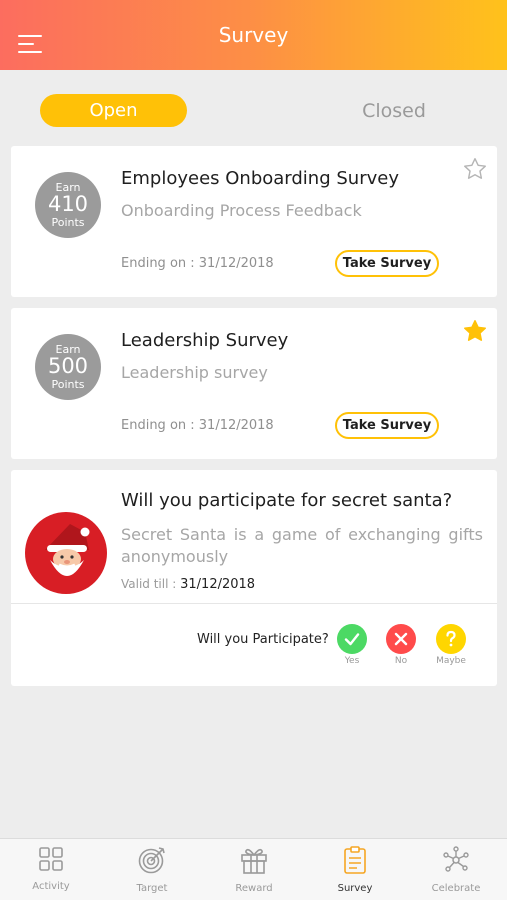 The height and width of the screenshot is (900, 507). I want to click on yes-label: Yes, so click(352, 661).